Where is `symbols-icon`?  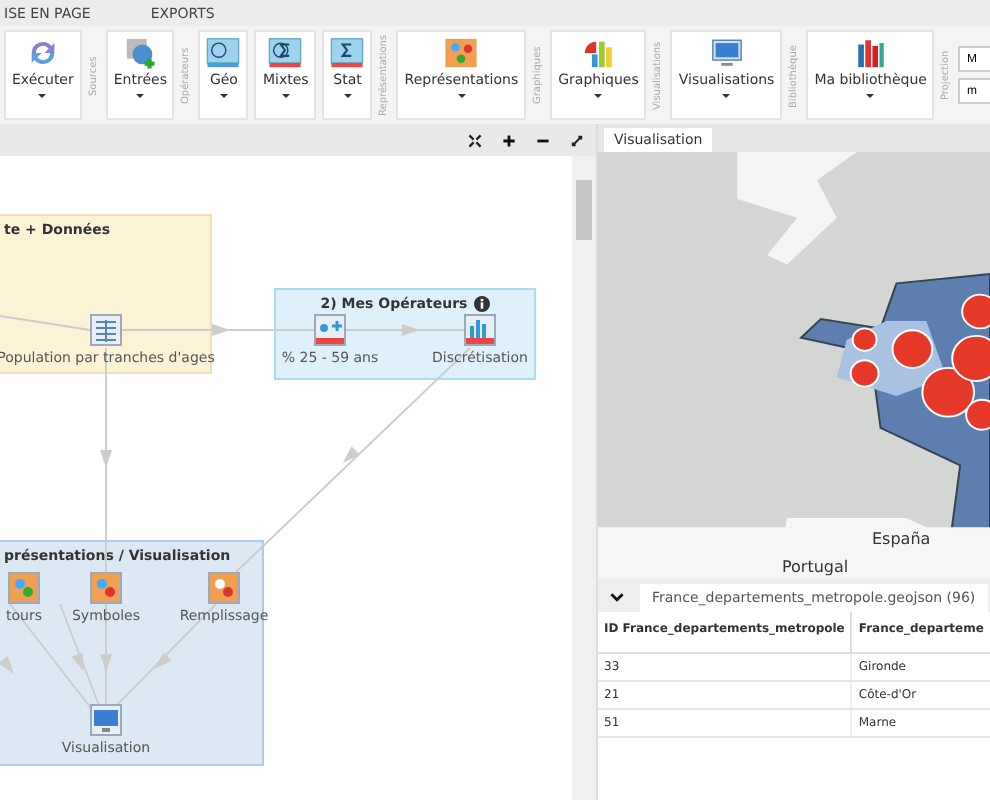
symbols-icon is located at coordinates (106, 588).